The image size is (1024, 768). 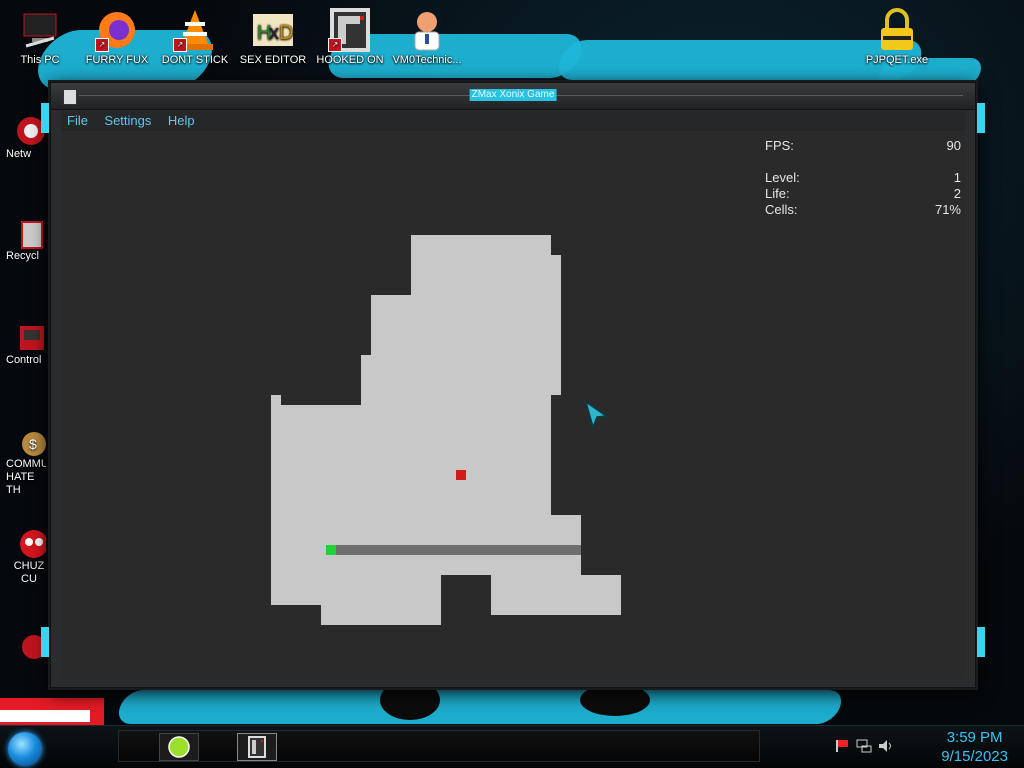 What do you see at coordinates (781, 209) in the screenshot?
I see `cells-label: Cells:` at bounding box center [781, 209].